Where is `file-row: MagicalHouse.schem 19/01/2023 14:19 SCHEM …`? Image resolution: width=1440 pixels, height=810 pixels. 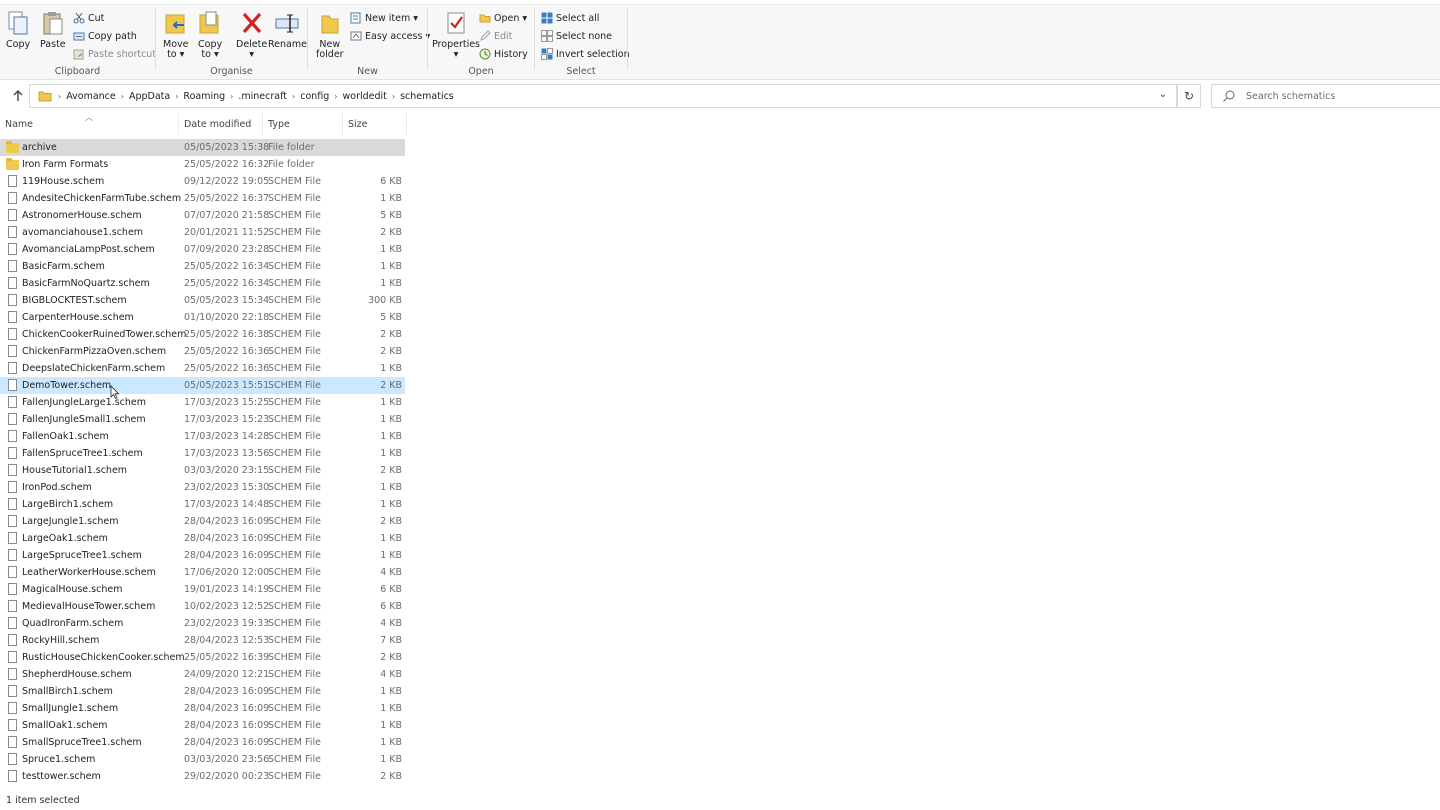 file-row: MagicalHouse.schem 19/01/2023 14:19 SCHEM … is located at coordinates (202, 589).